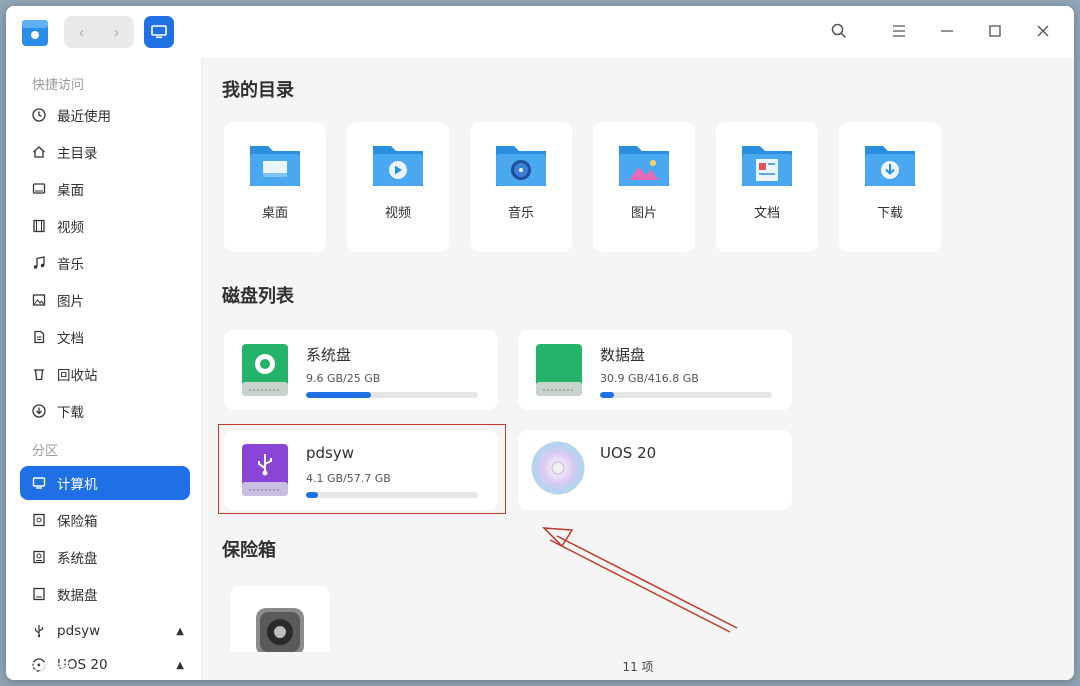 Image resolution: width=1080 pixels, height=686 pixels. I want to click on sidebar-item-computer: 计算机, so click(105, 483).